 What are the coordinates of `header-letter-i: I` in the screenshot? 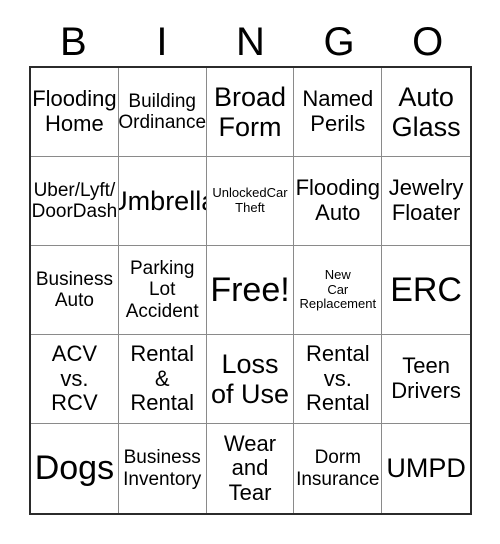 It's located at (162, 42).